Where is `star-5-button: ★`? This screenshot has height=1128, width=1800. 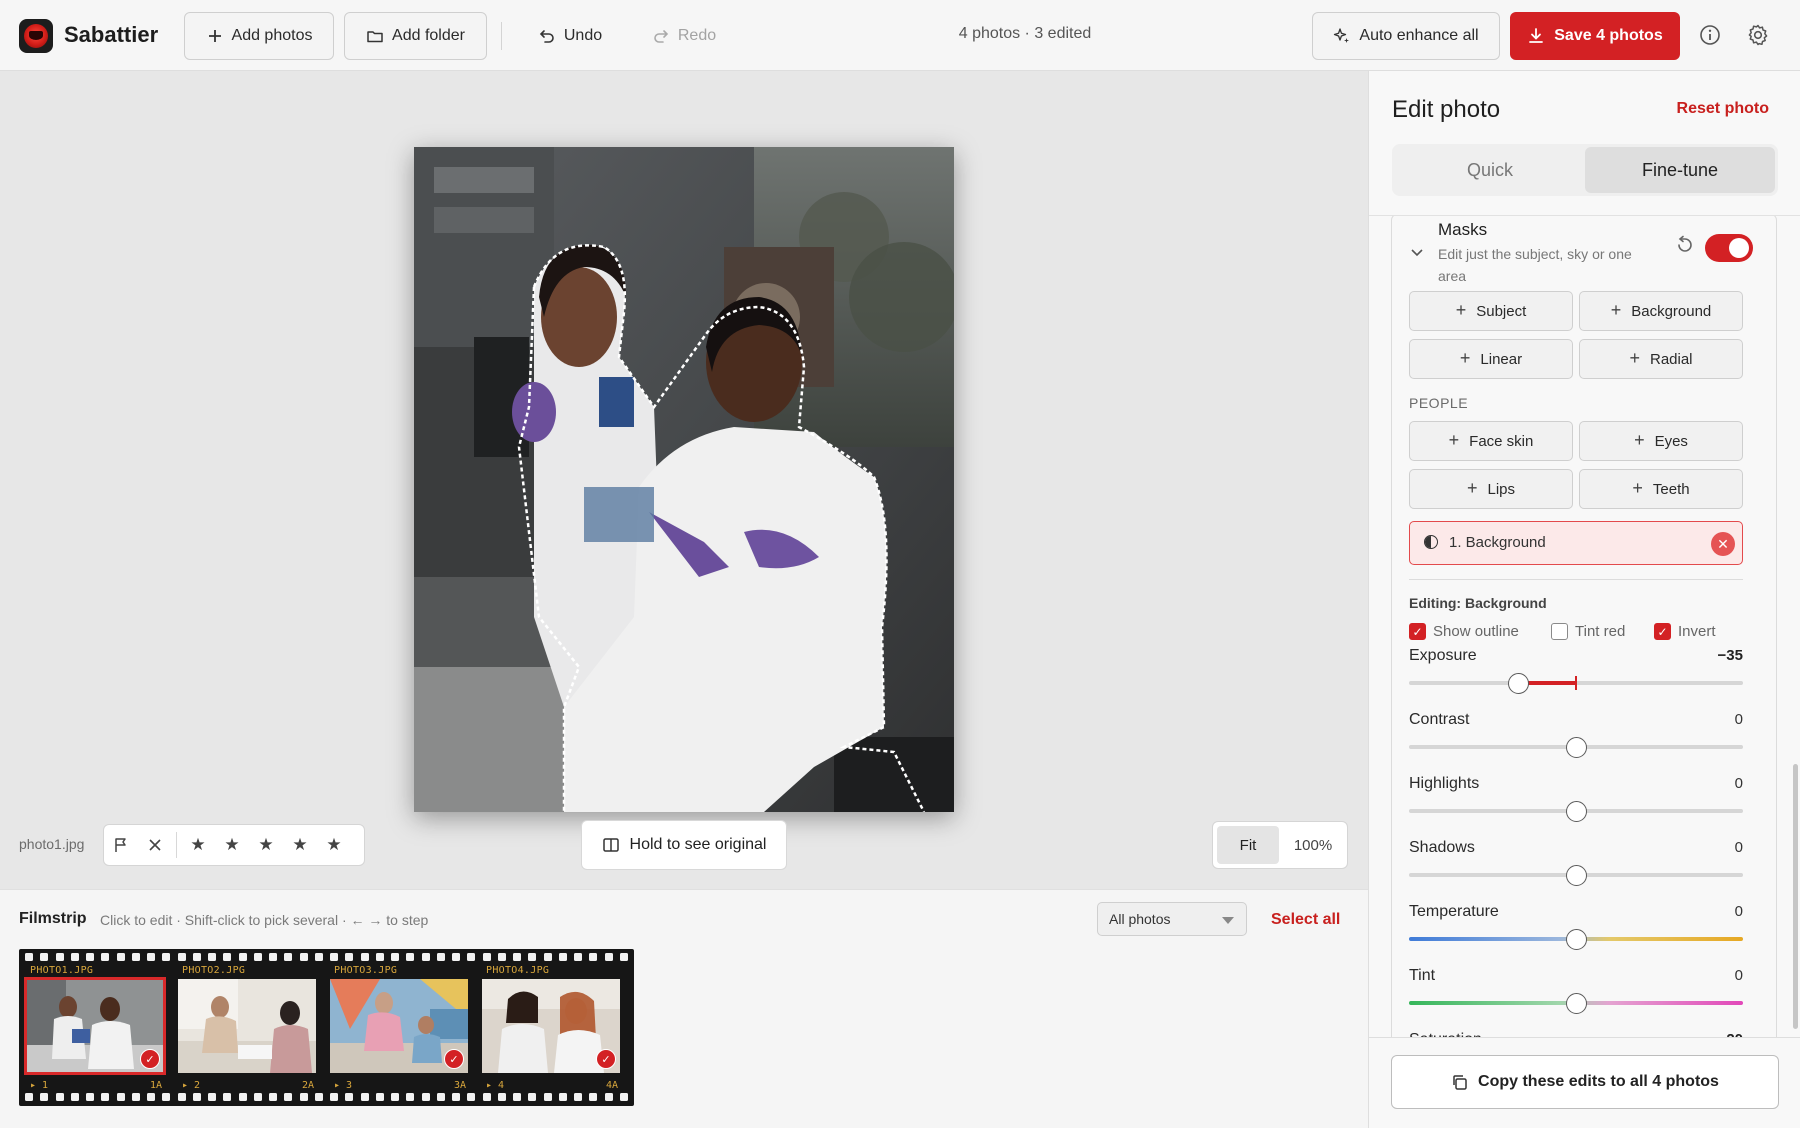 star-5-button: ★ is located at coordinates (334, 845).